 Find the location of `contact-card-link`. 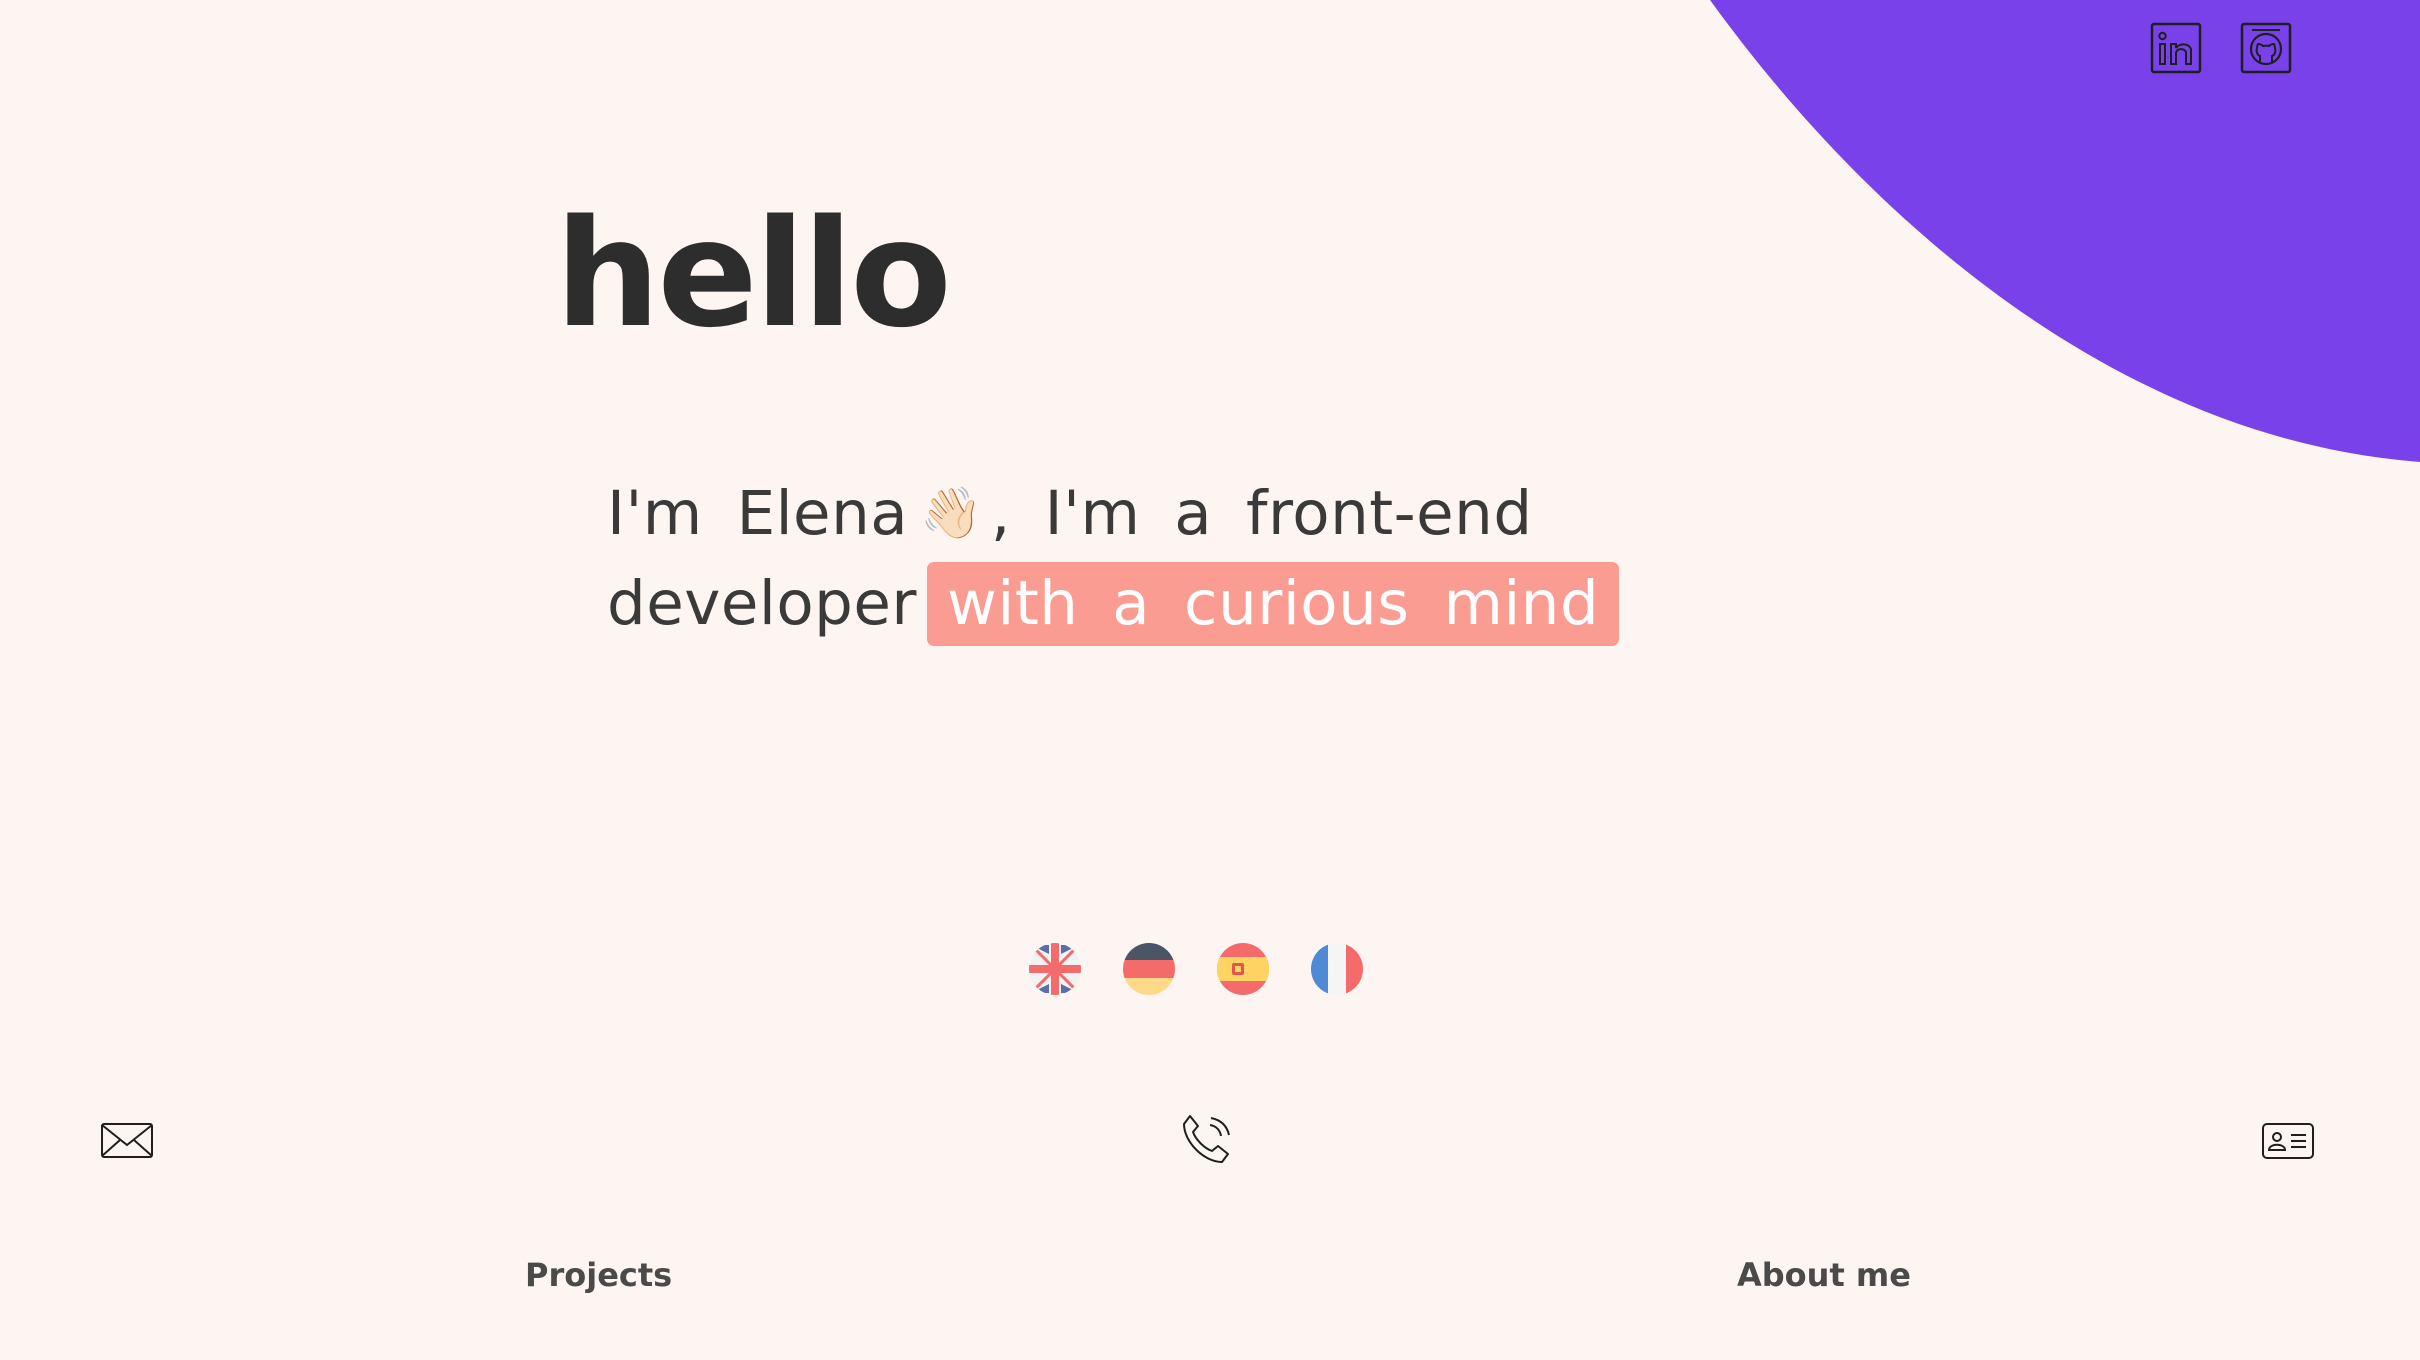

contact-card-link is located at coordinates (2288, 1140).